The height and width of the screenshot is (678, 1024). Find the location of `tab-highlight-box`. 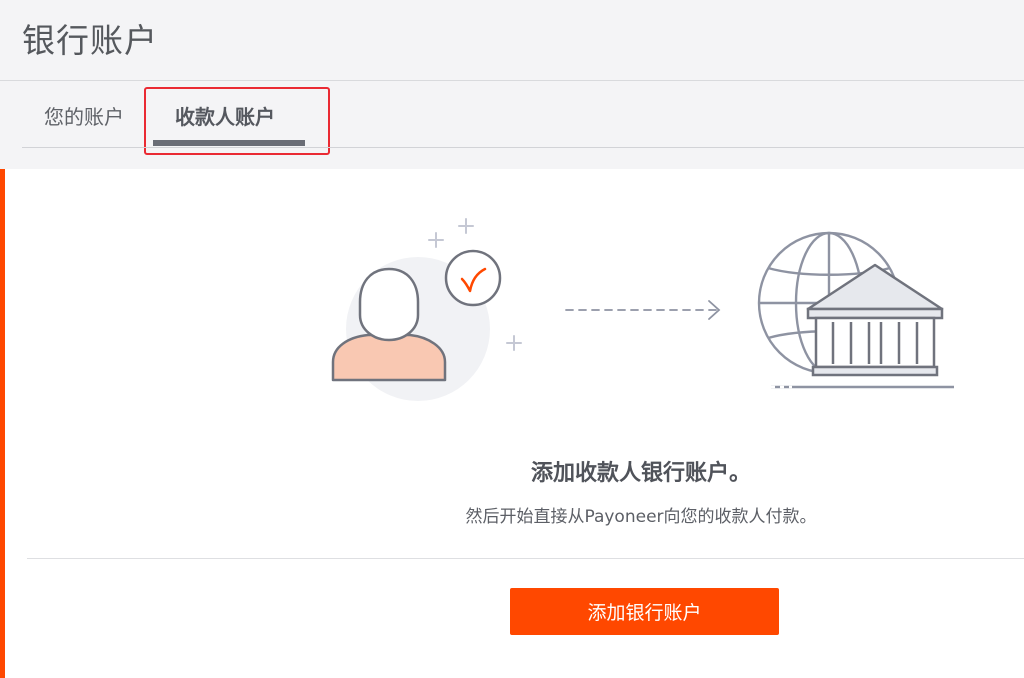

tab-highlight-box is located at coordinates (237, 121).